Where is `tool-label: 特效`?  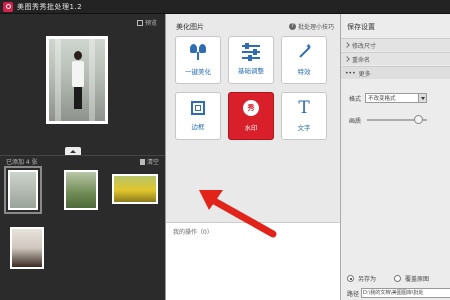 tool-label: 特效 is located at coordinates (304, 72).